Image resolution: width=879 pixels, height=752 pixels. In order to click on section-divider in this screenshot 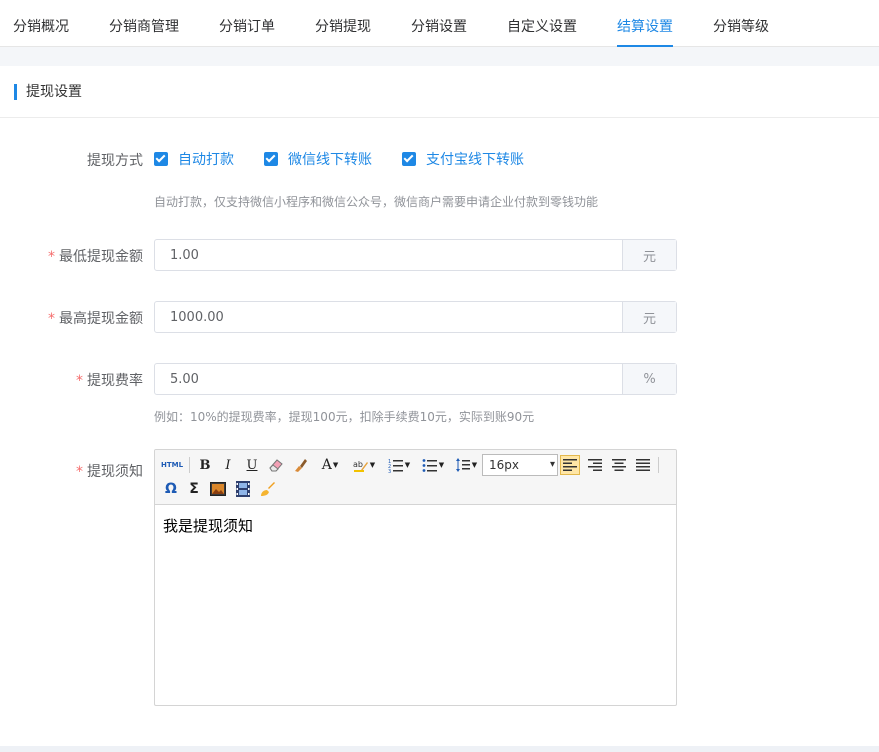, I will do `click(439, 117)`.